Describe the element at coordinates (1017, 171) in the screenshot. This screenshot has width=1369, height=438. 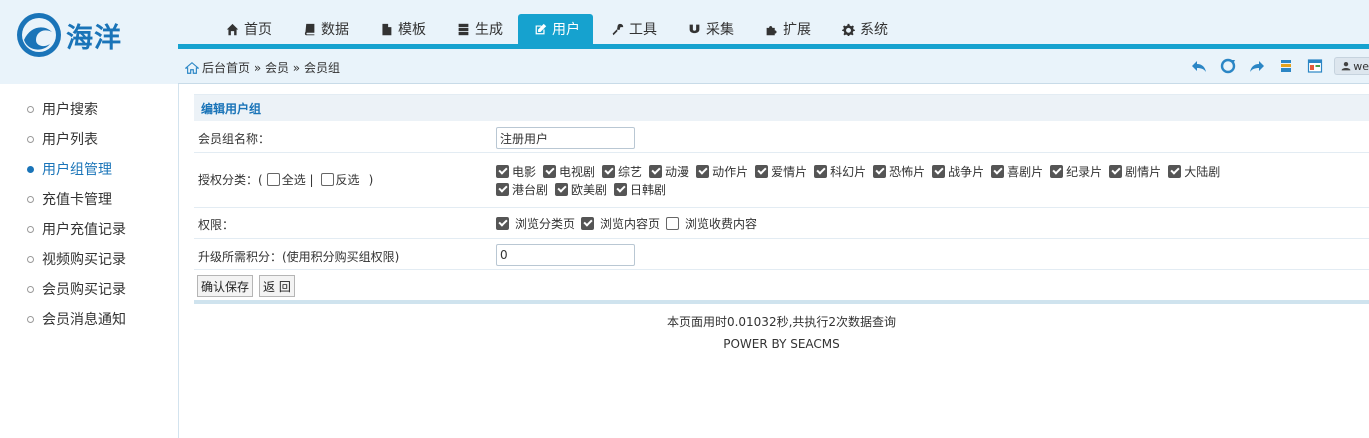
I see `category-option: 喜剧片` at that location.